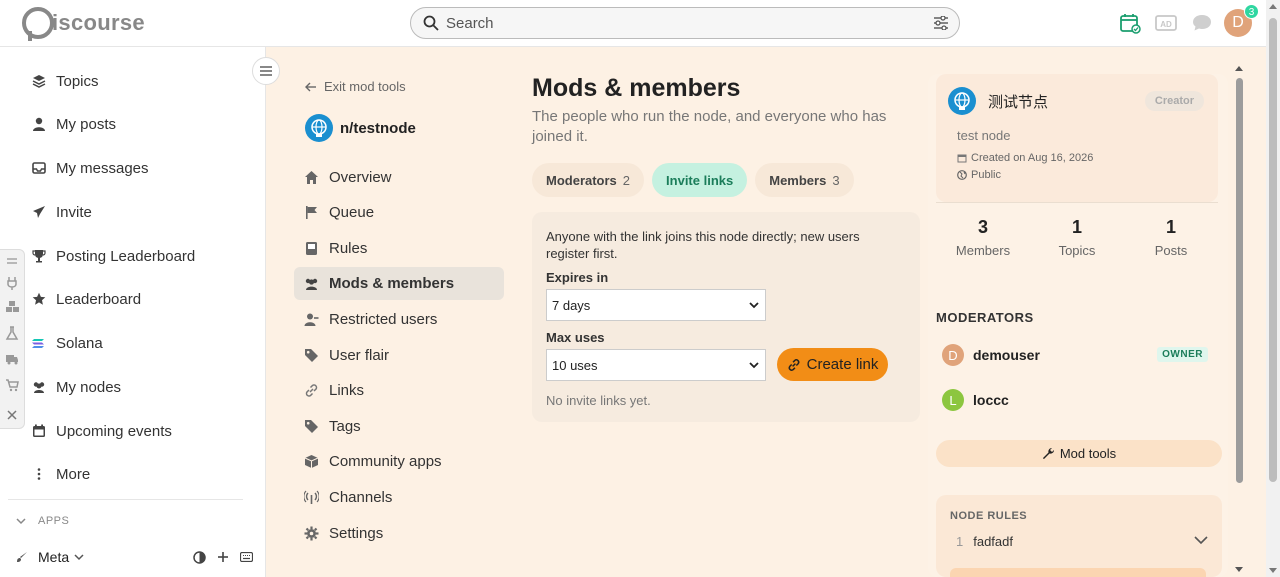 The image size is (1280, 577). Describe the element at coordinates (1078, 400) in the screenshot. I see `moderator-row: L loccc` at that location.